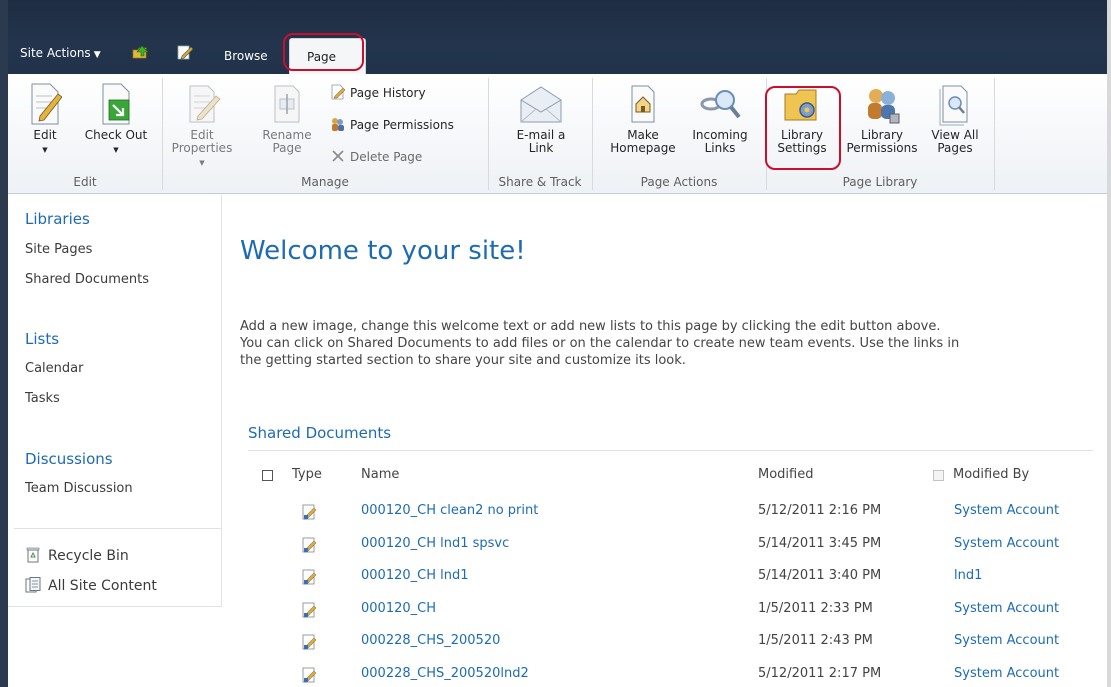 The image size is (1111, 687). Describe the element at coordinates (679, 182) in the screenshot. I see `group-label-page-actions: Page Actions` at that location.